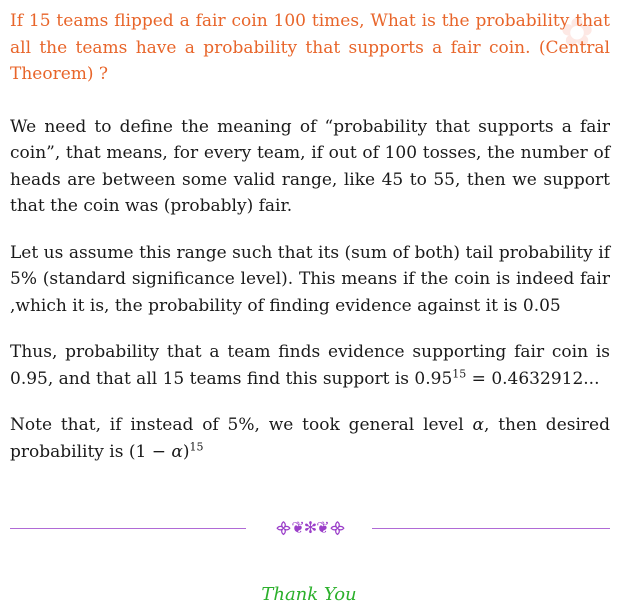 This screenshot has height=610, width=618. What do you see at coordinates (177, 451) in the screenshot?
I see `alpha-symbol-2: α` at bounding box center [177, 451].